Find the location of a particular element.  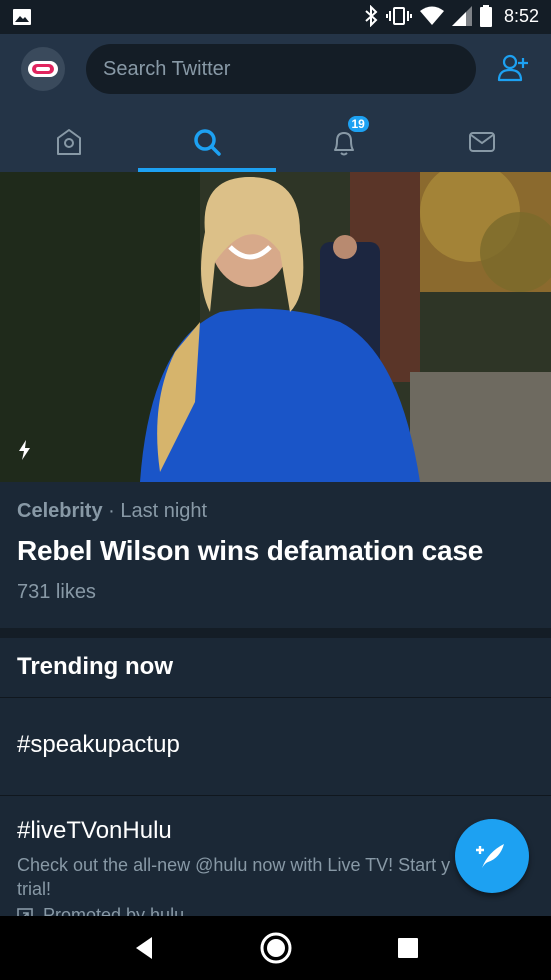

profile-image-icon is located at coordinates (43, 69).